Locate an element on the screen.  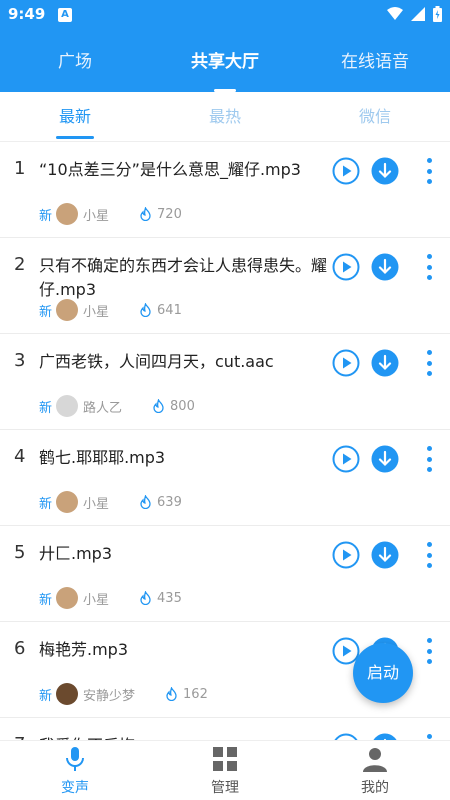
tab-label: 最新 is located at coordinates (74, 116).